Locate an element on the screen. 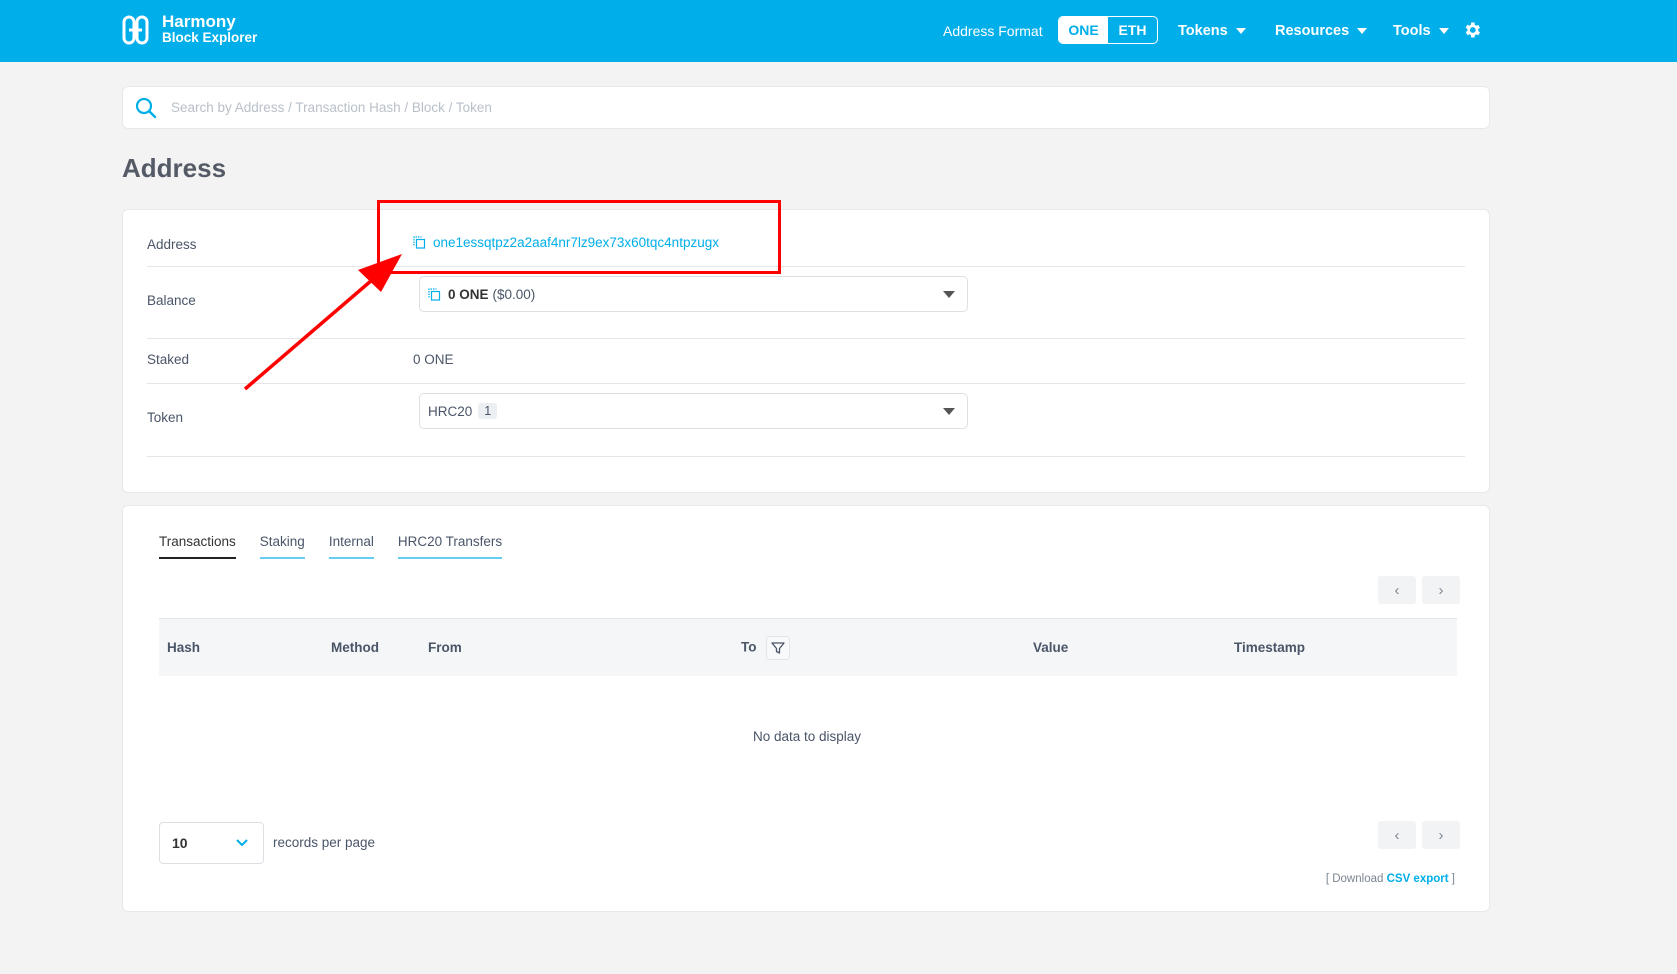 The height and width of the screenshot is (974, 1677). token-label: Token is located at coordinates (165, 417).